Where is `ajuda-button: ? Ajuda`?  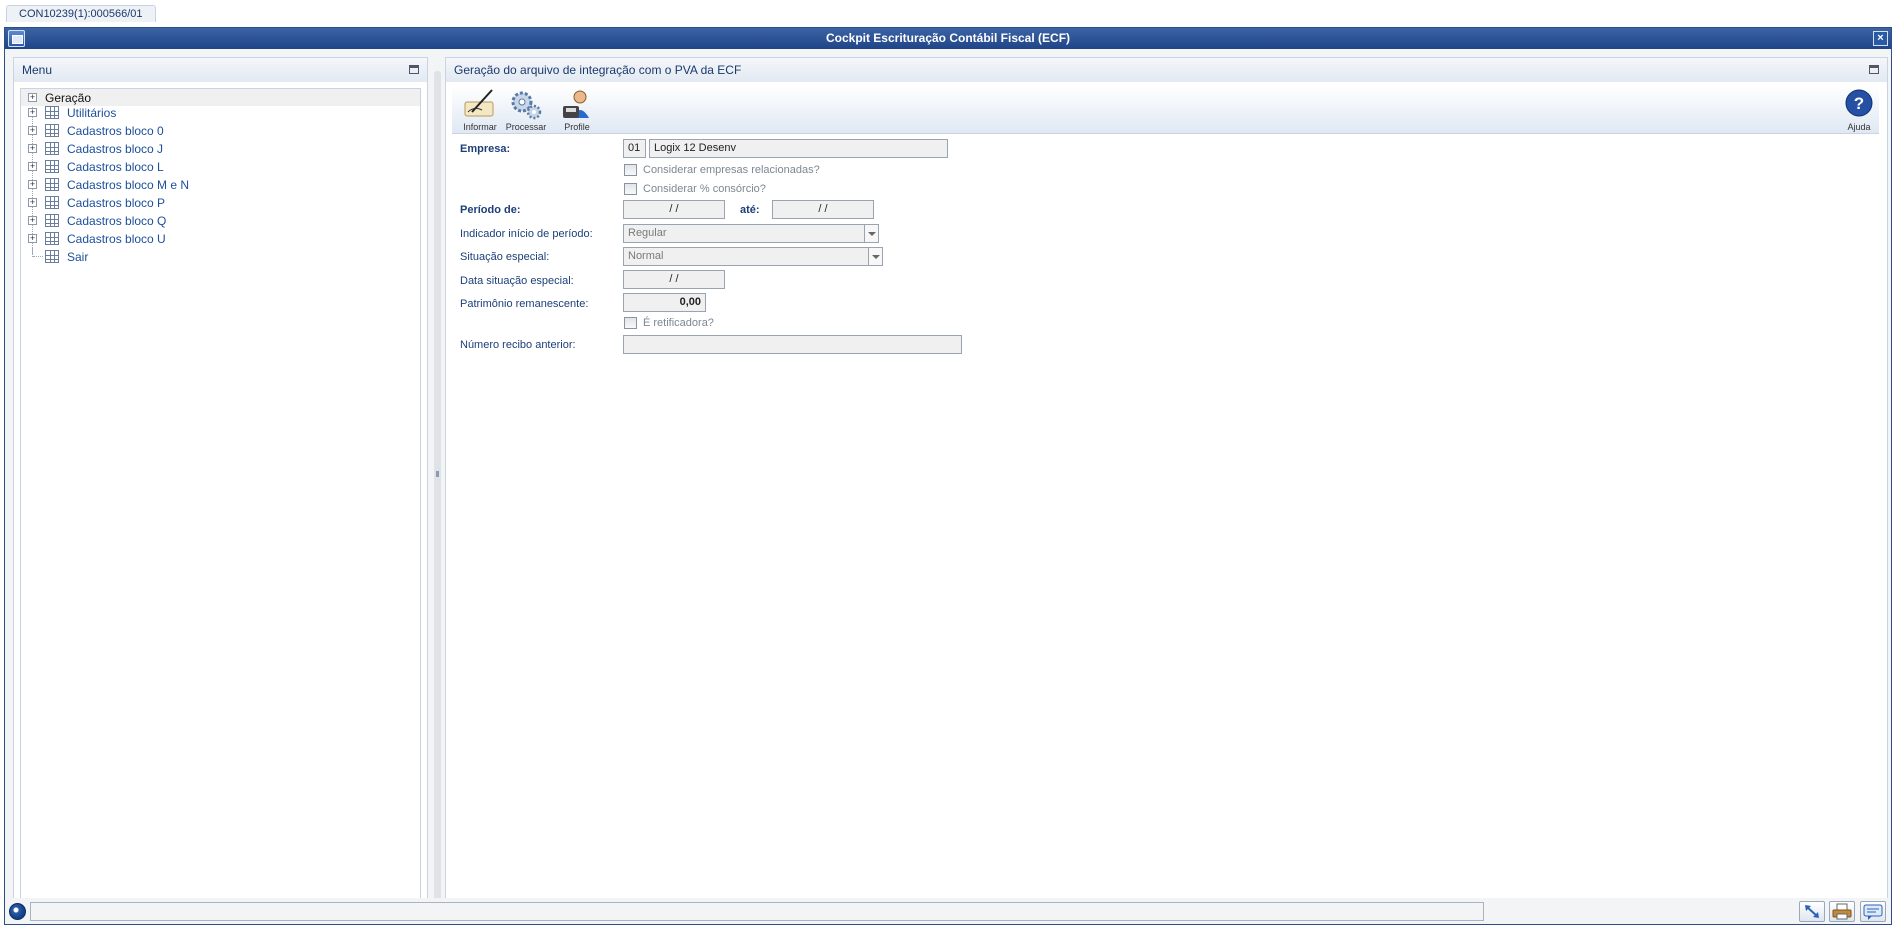 ajuda-button: ? Ajuda is located at coordinates (1859, 110).